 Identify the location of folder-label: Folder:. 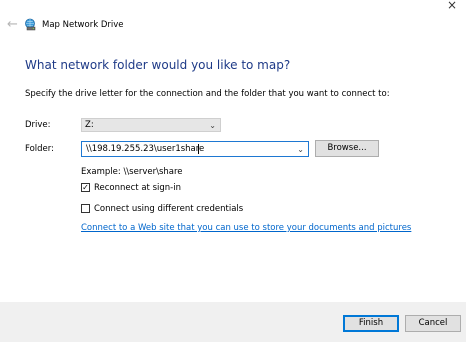
(39, 149).